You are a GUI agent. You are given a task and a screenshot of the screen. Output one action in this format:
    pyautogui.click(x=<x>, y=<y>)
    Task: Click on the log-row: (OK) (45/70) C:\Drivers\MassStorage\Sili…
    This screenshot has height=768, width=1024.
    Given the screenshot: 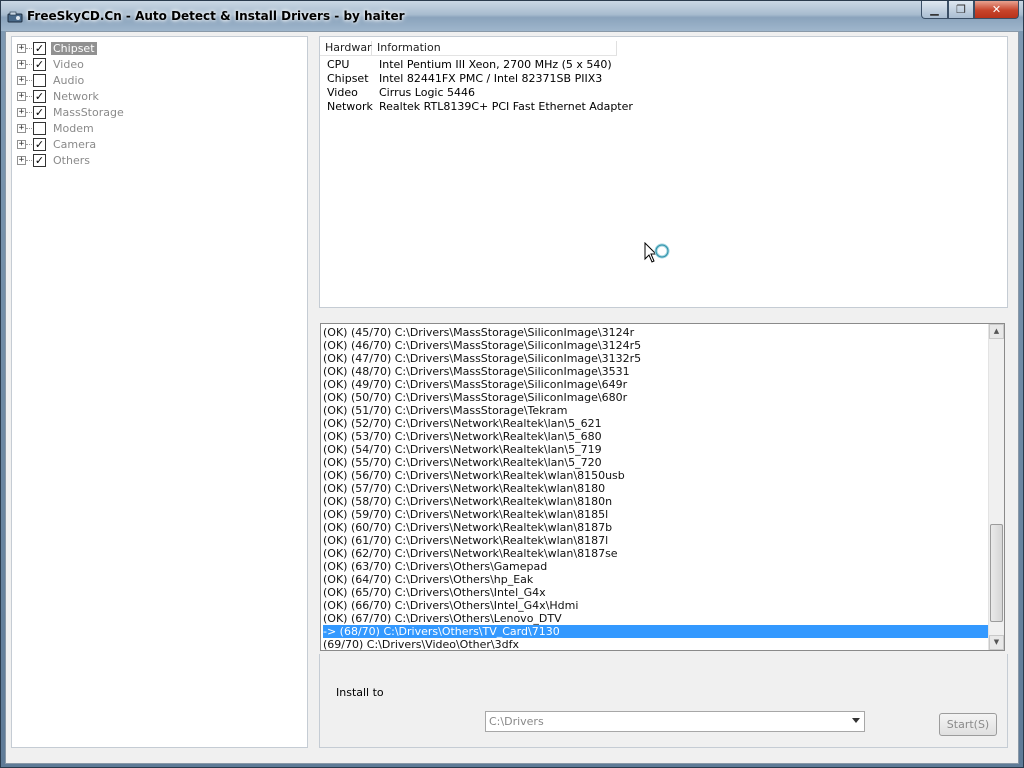 What is the action you would take?
    pyautogui.click(x=656, y=332)
    